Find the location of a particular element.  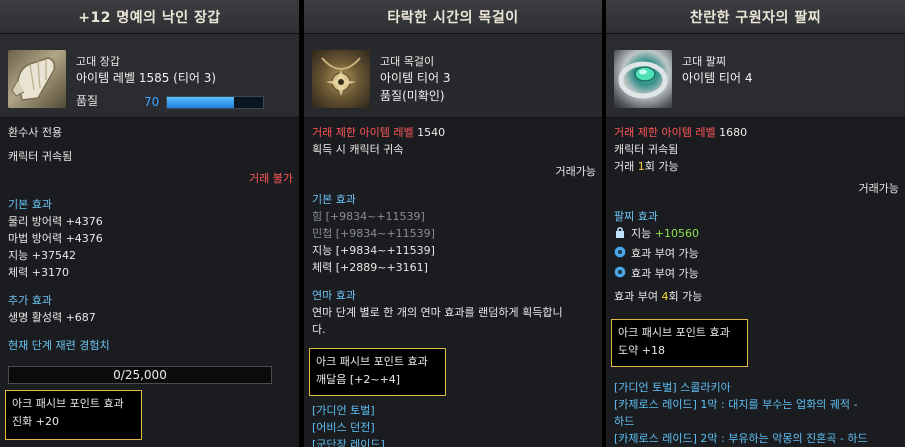

item-level: 아이템 레벨 1585 (티어 3) is located at coordinates (146, 78).